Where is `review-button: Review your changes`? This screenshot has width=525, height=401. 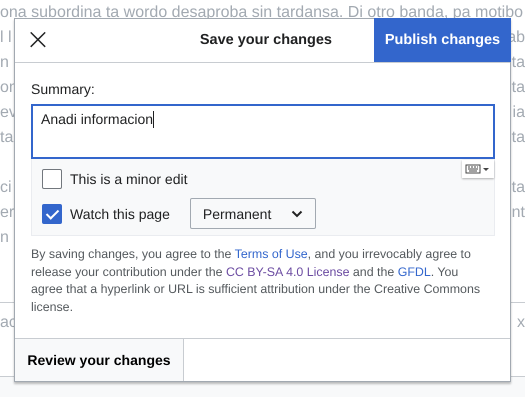
review-button: Review your changes is located at coordinates (99, 360).